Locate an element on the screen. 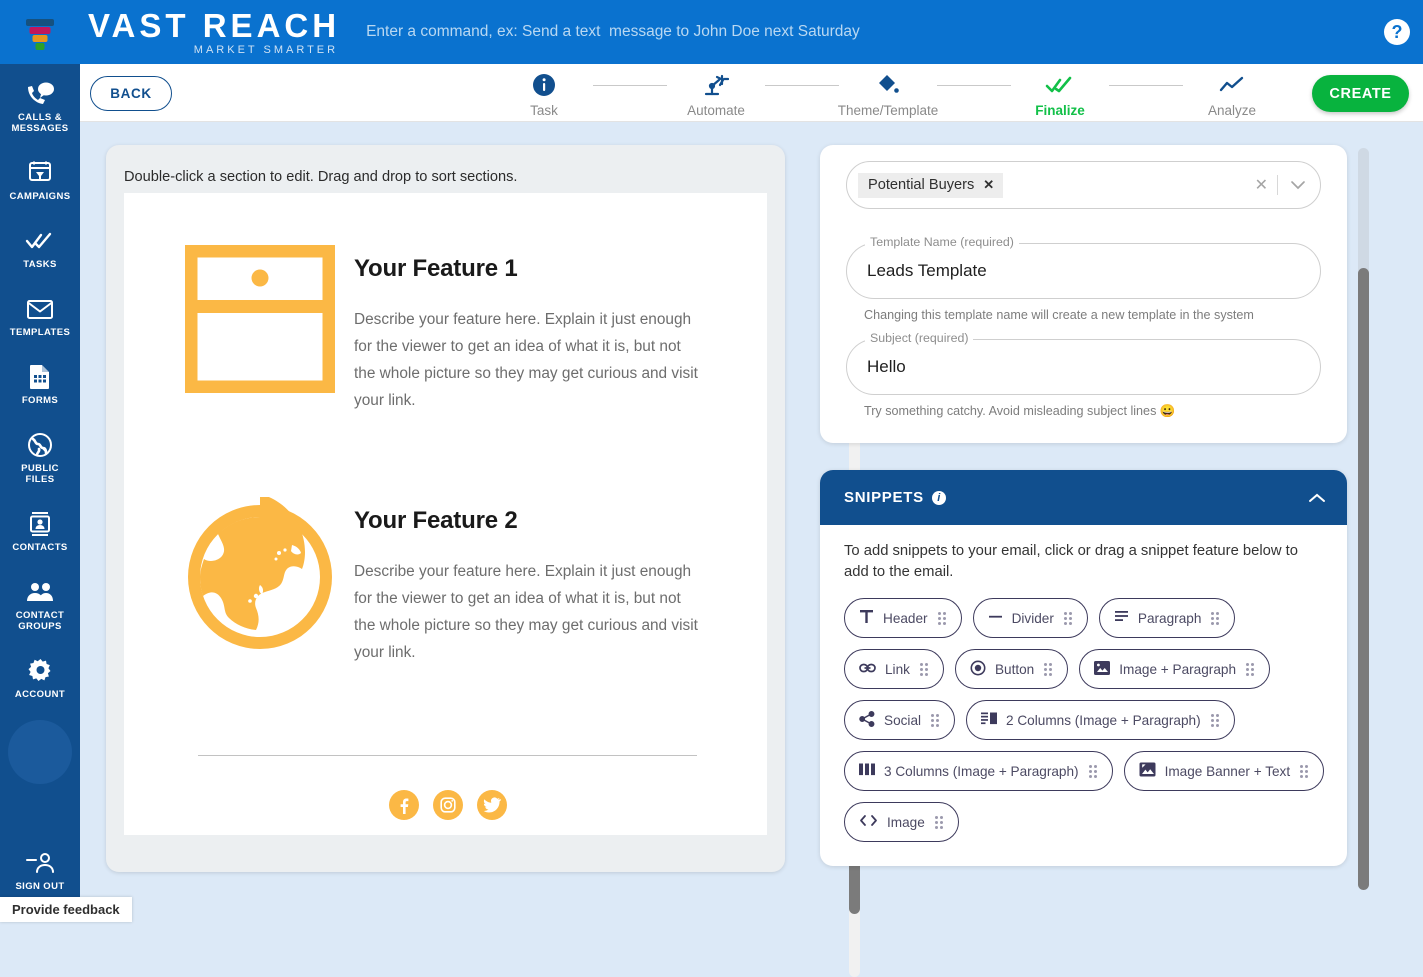 The height and width of the screenshot is (977, 1423). instagram-icon is located at coordinates (448, 805).